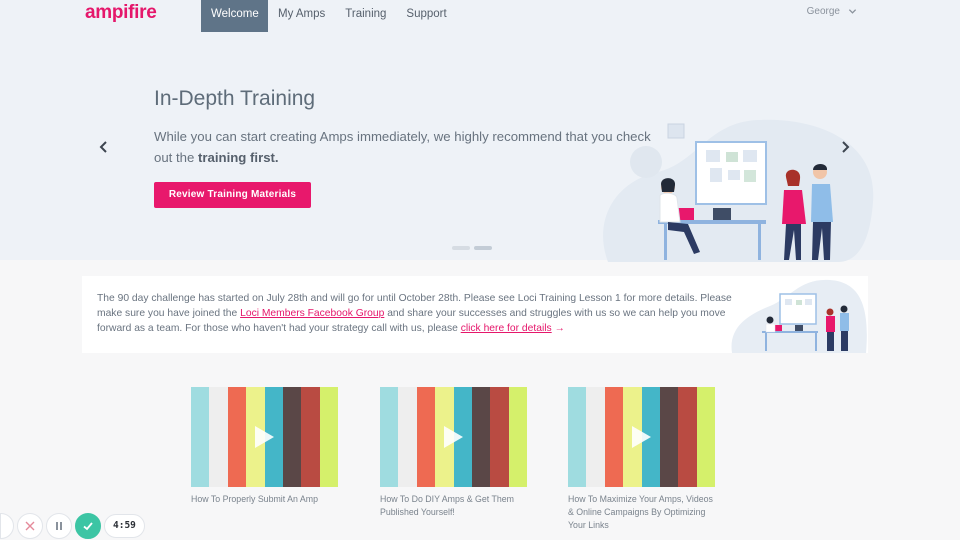 The image size is (960, 540). I want to click on review-training-button: Review Training Materials, so click(232, 195).